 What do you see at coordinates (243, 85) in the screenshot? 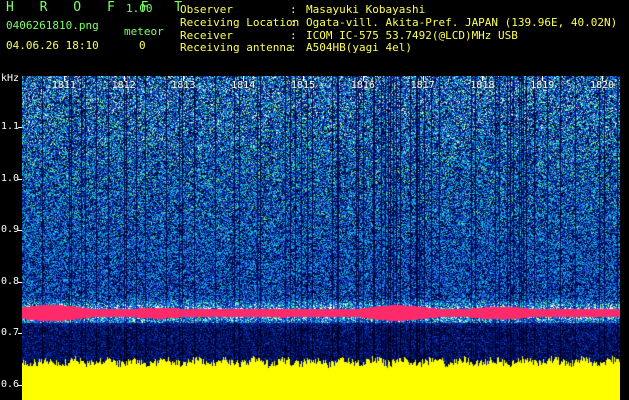
I see `time-tick-label: 1814` at bounding box center [243, 85].